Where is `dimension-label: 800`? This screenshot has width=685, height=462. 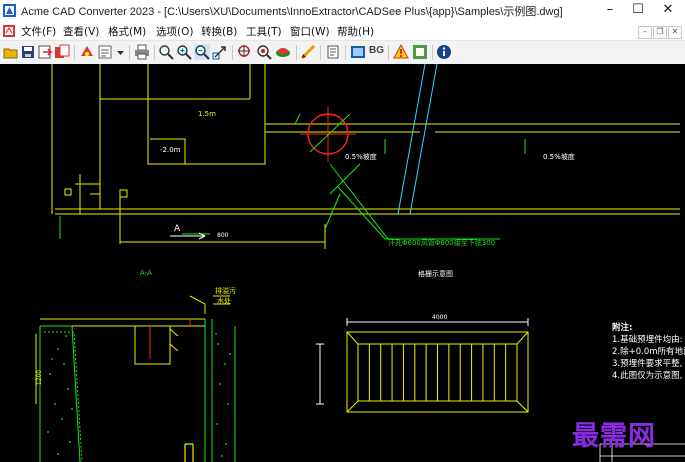
dimension-label: 800 is located at coordinates (223, 235).